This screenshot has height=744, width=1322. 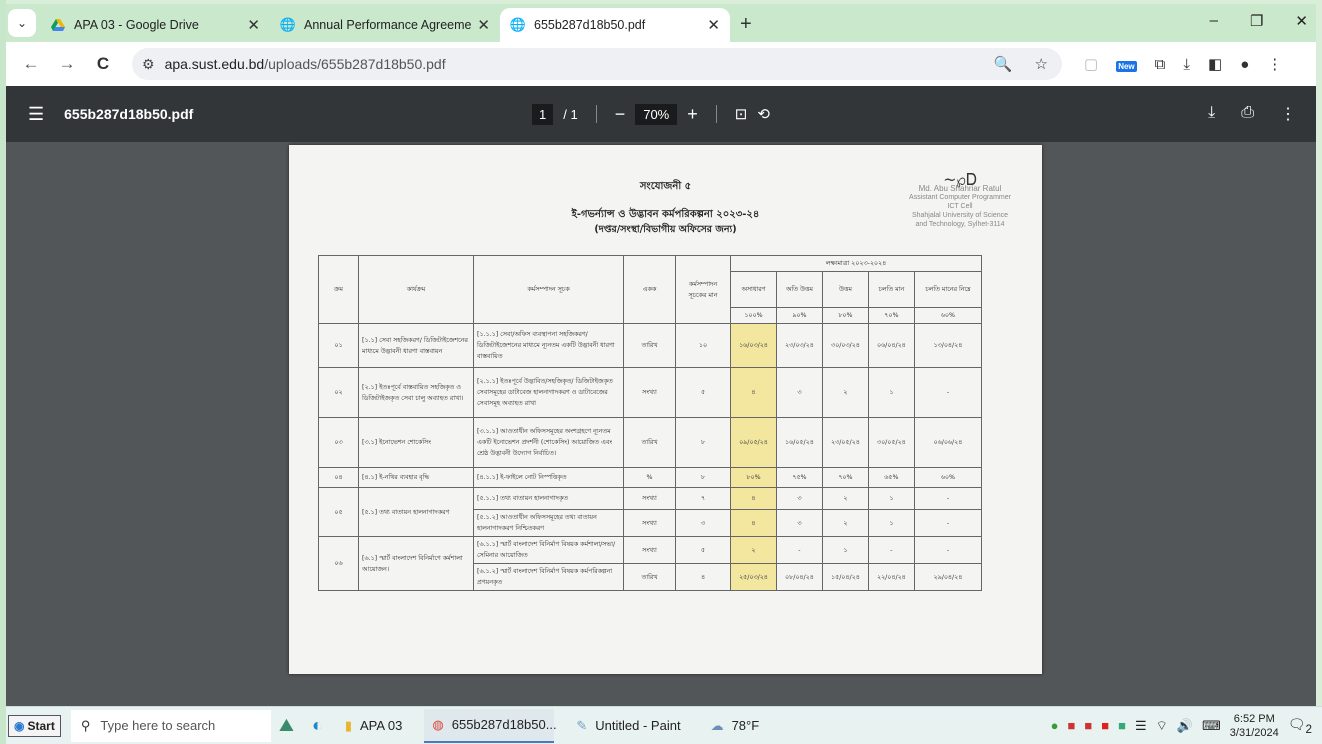 I want to click on back-icon: ←, so click(x=31, y=64).